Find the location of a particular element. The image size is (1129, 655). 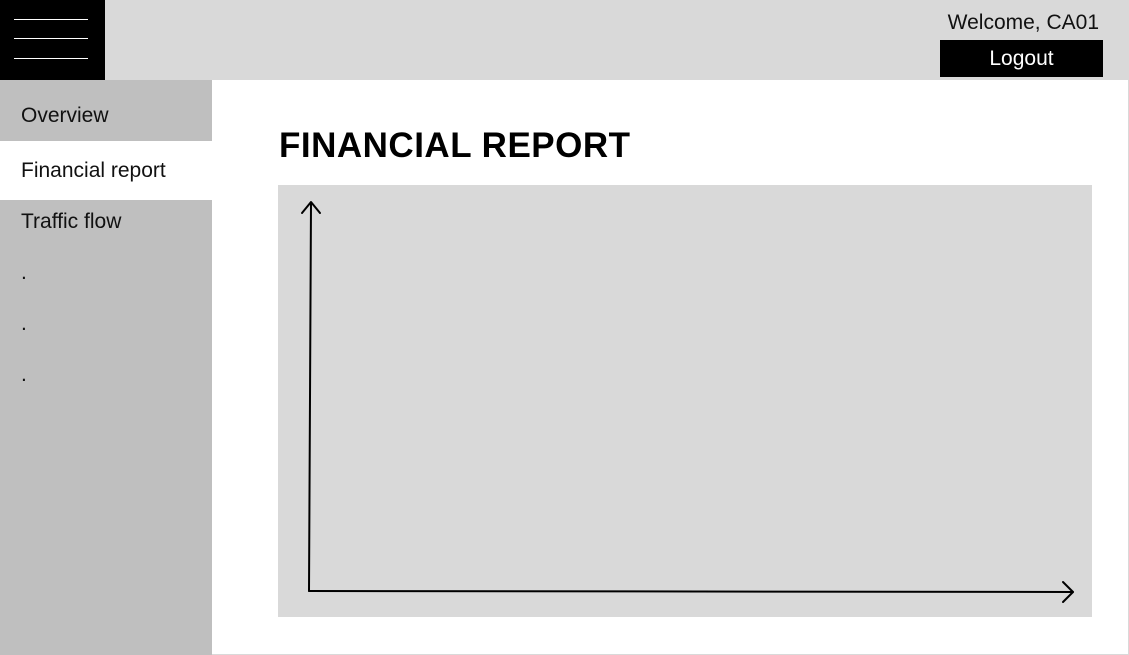

sidebar-item-financial-report: Financial report is located at coordinates (106, 170).